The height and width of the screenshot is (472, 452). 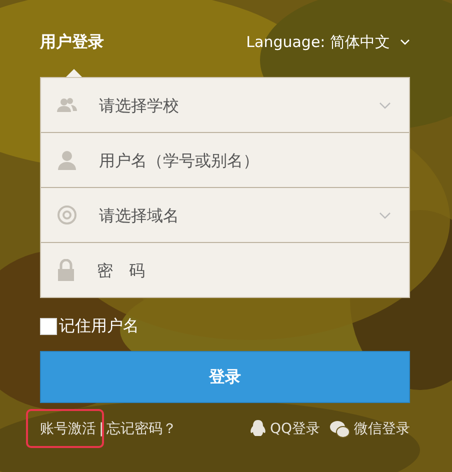 I want to click on text-link: 忘记密码？, so click(x=141, y=429).